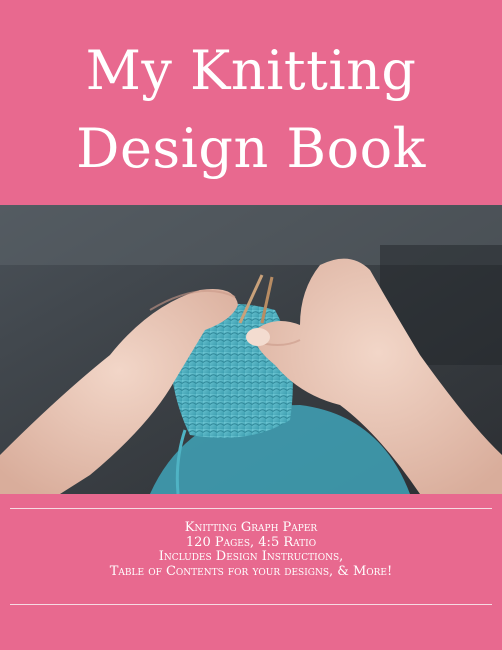  I want to click on title-line-2: Design Book, so click(251, 148).